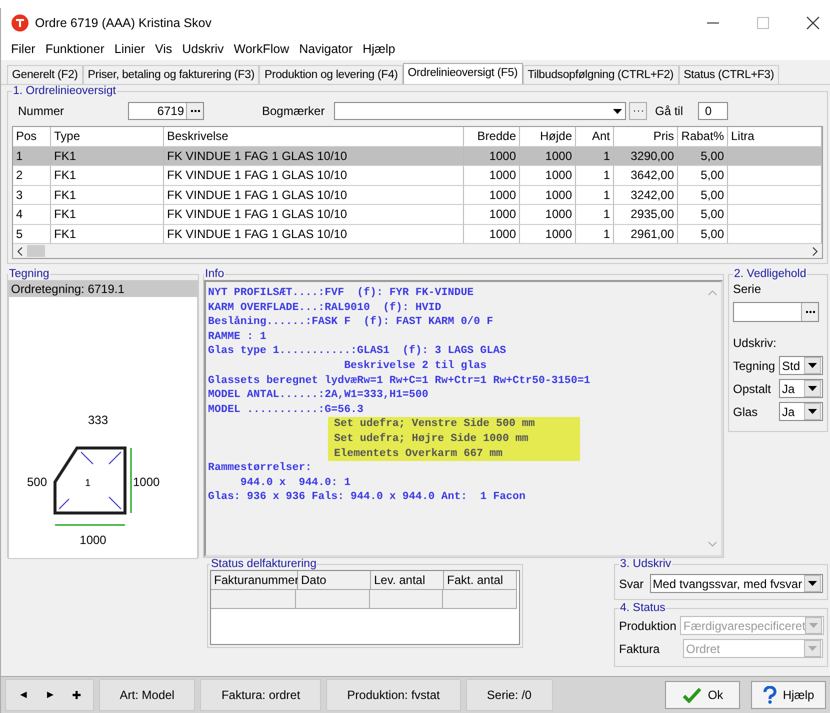  What do you see at coordinates (88, 483) in the screenshot?
I see `pane-number: 1` at bounding box center [88, 483].